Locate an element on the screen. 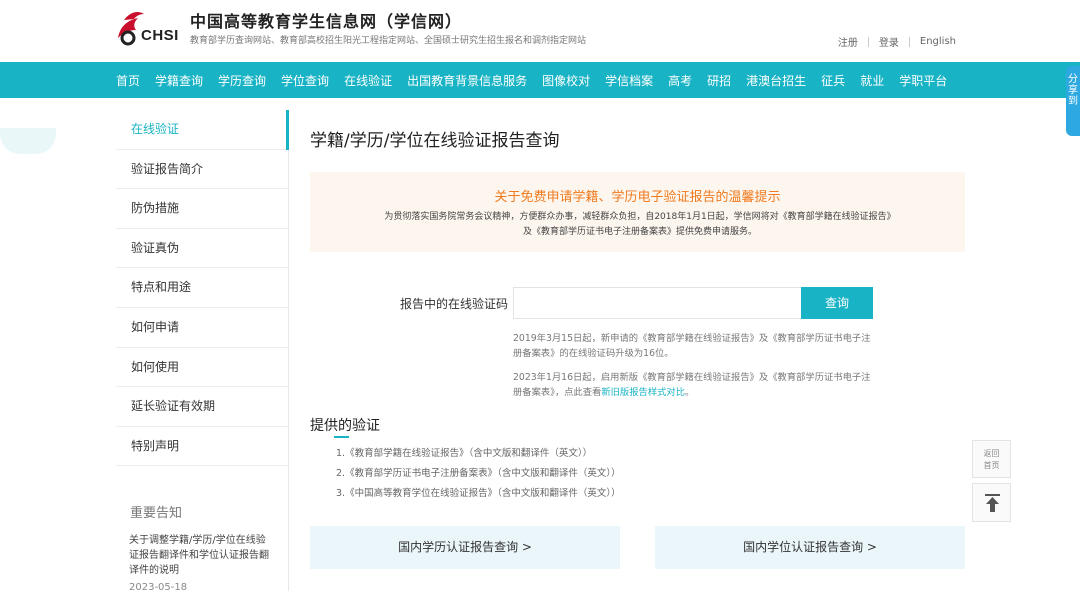 The height and width of the screenshot is (591, 1080). english-link: English is located at coordinates (938, 41).